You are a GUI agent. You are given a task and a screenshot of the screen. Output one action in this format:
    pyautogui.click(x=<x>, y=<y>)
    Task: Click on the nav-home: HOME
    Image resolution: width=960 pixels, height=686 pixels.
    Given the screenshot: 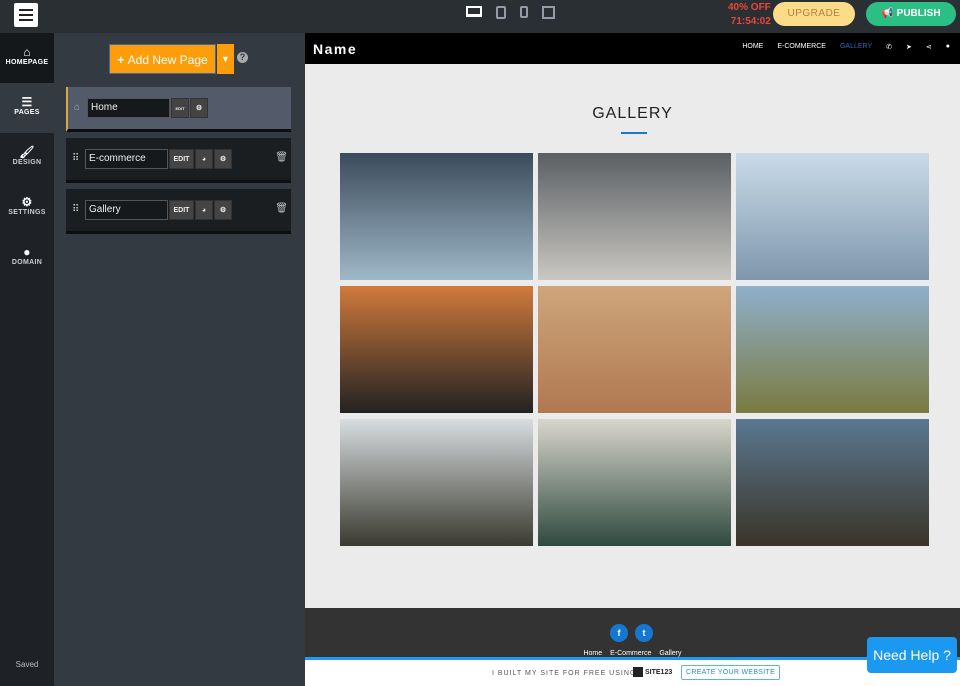 What is the action you would take?
    pyautogui.click(x=752, y=47)
    